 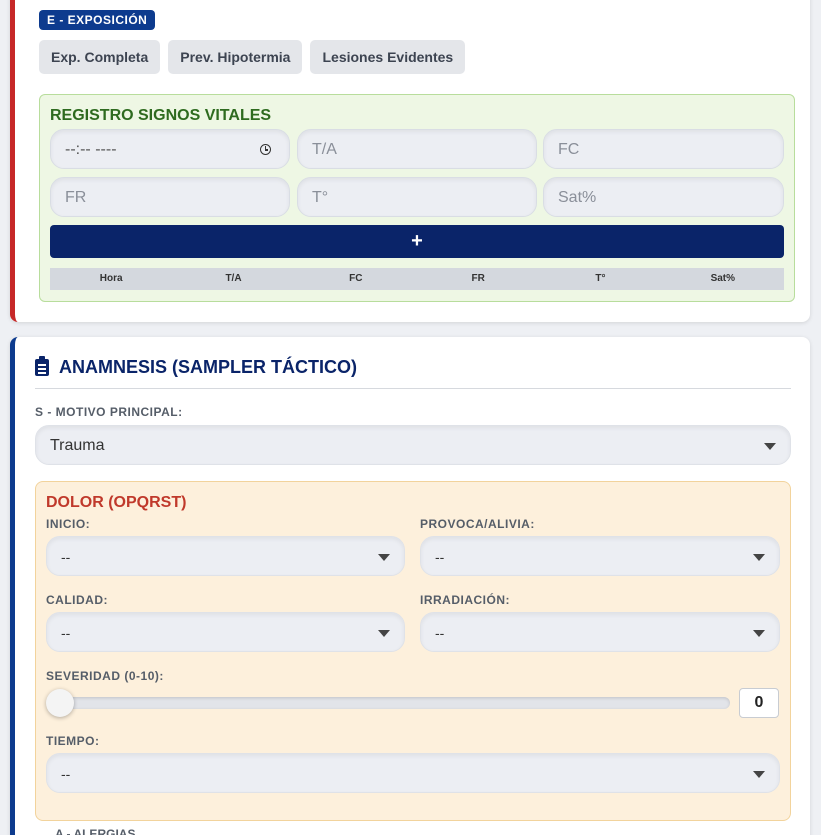 I want to click on add-vitals-button: +, so click(x=417, y=241).